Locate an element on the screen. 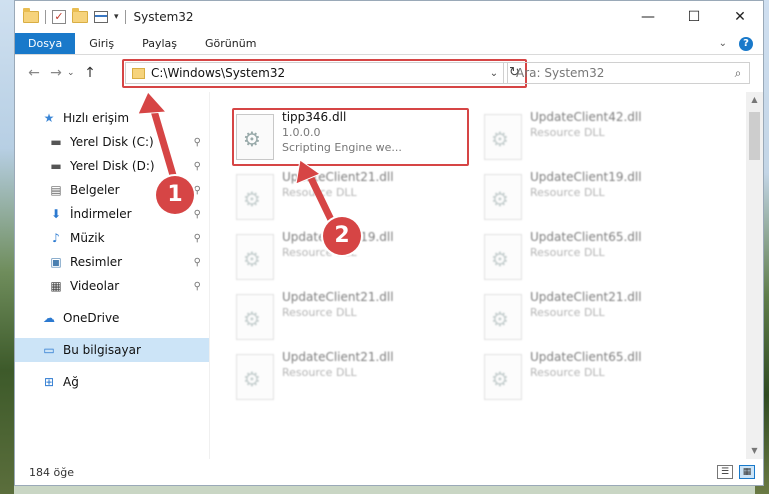 This screenshot has height=494, width=769. expand-ribbon-icon: ⌄ is located at coordinates (723, 43).